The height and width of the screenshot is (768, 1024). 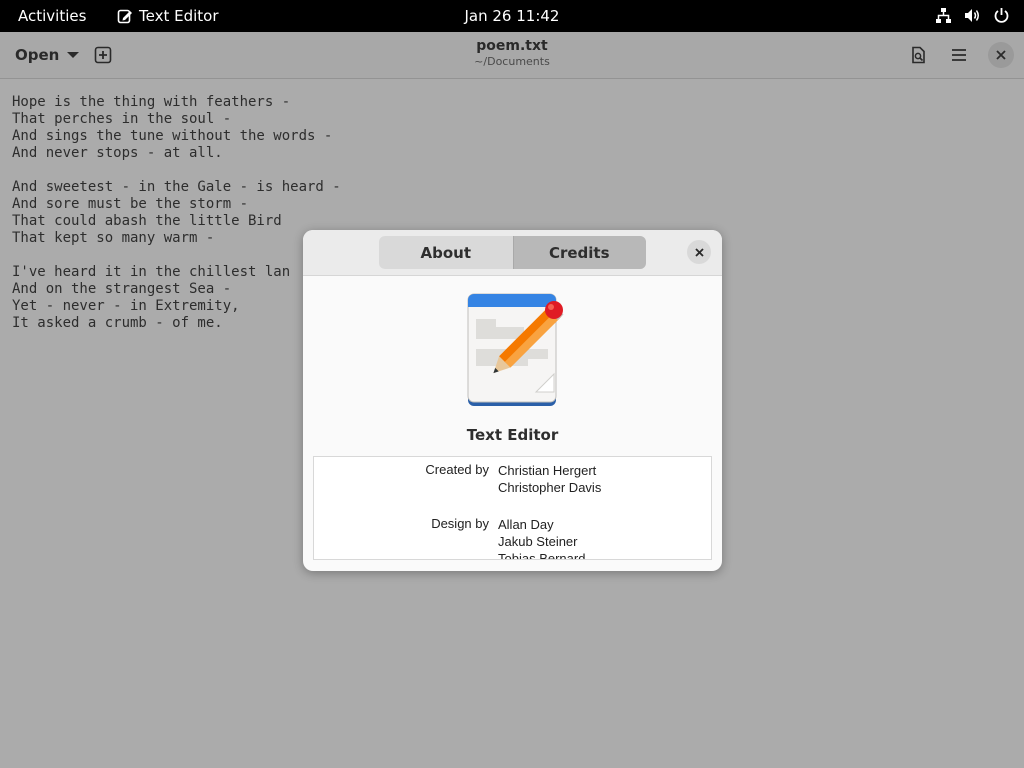 I want to click on clock: Jan 26 11:42, so click(x=512, y=16).